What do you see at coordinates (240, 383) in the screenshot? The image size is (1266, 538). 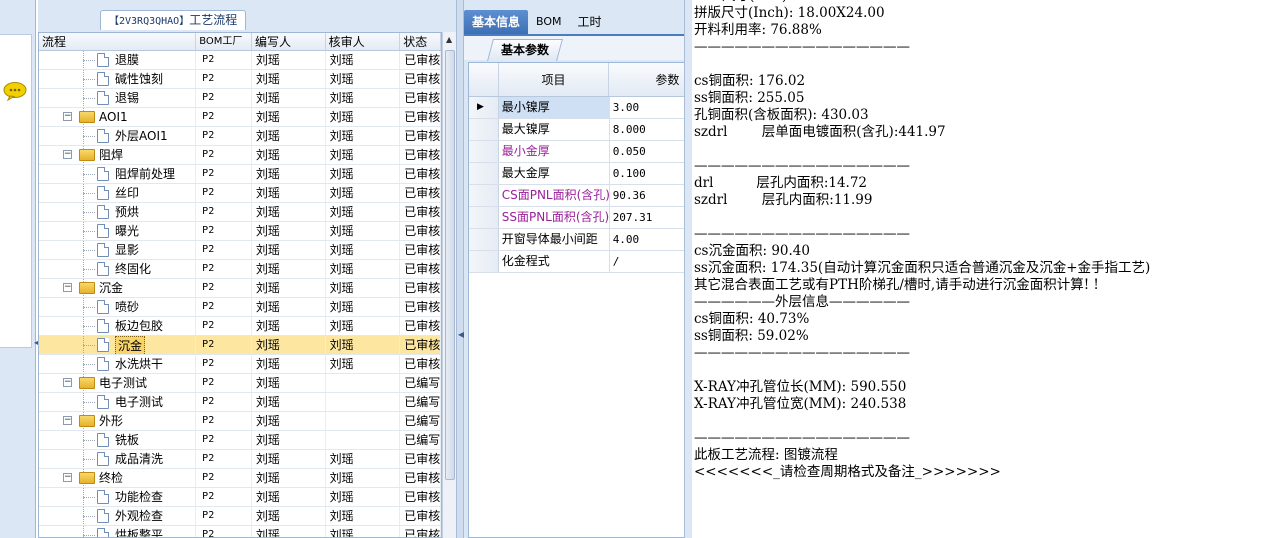 I see `tree-row: − 电子测试 P2 刘瑶 已编写` at bounding box center [240, 383].